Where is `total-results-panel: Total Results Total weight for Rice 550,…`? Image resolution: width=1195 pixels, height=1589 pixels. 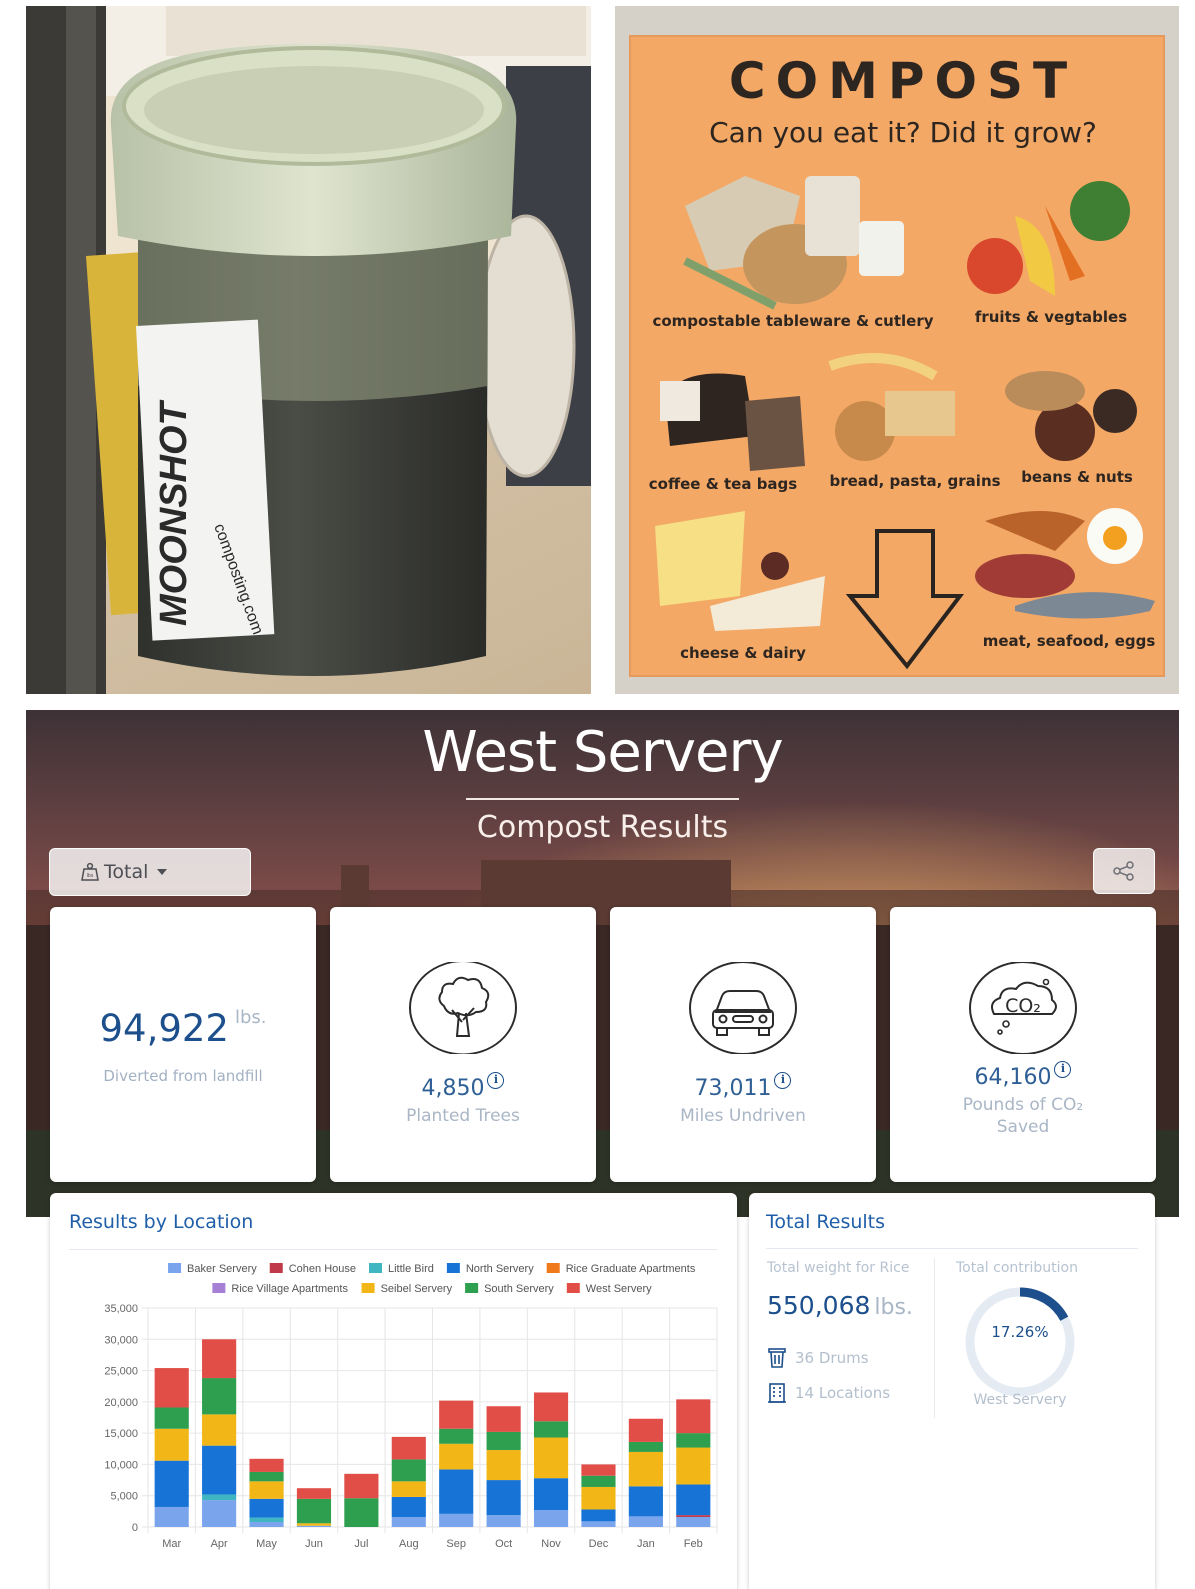
total-results-panel: Total Results Total weight for Rice 550,… is located at coordinates (952, 1391).